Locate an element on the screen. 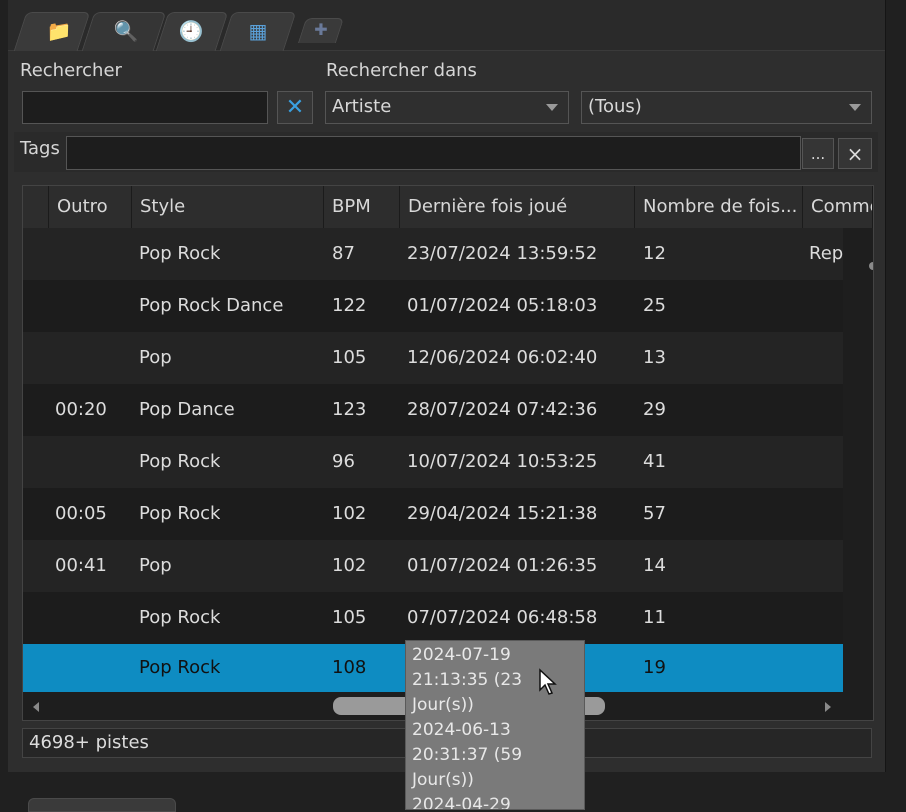 The image size is (906, 812). cell-play-count: 11 is located at coordinates (654, 617).